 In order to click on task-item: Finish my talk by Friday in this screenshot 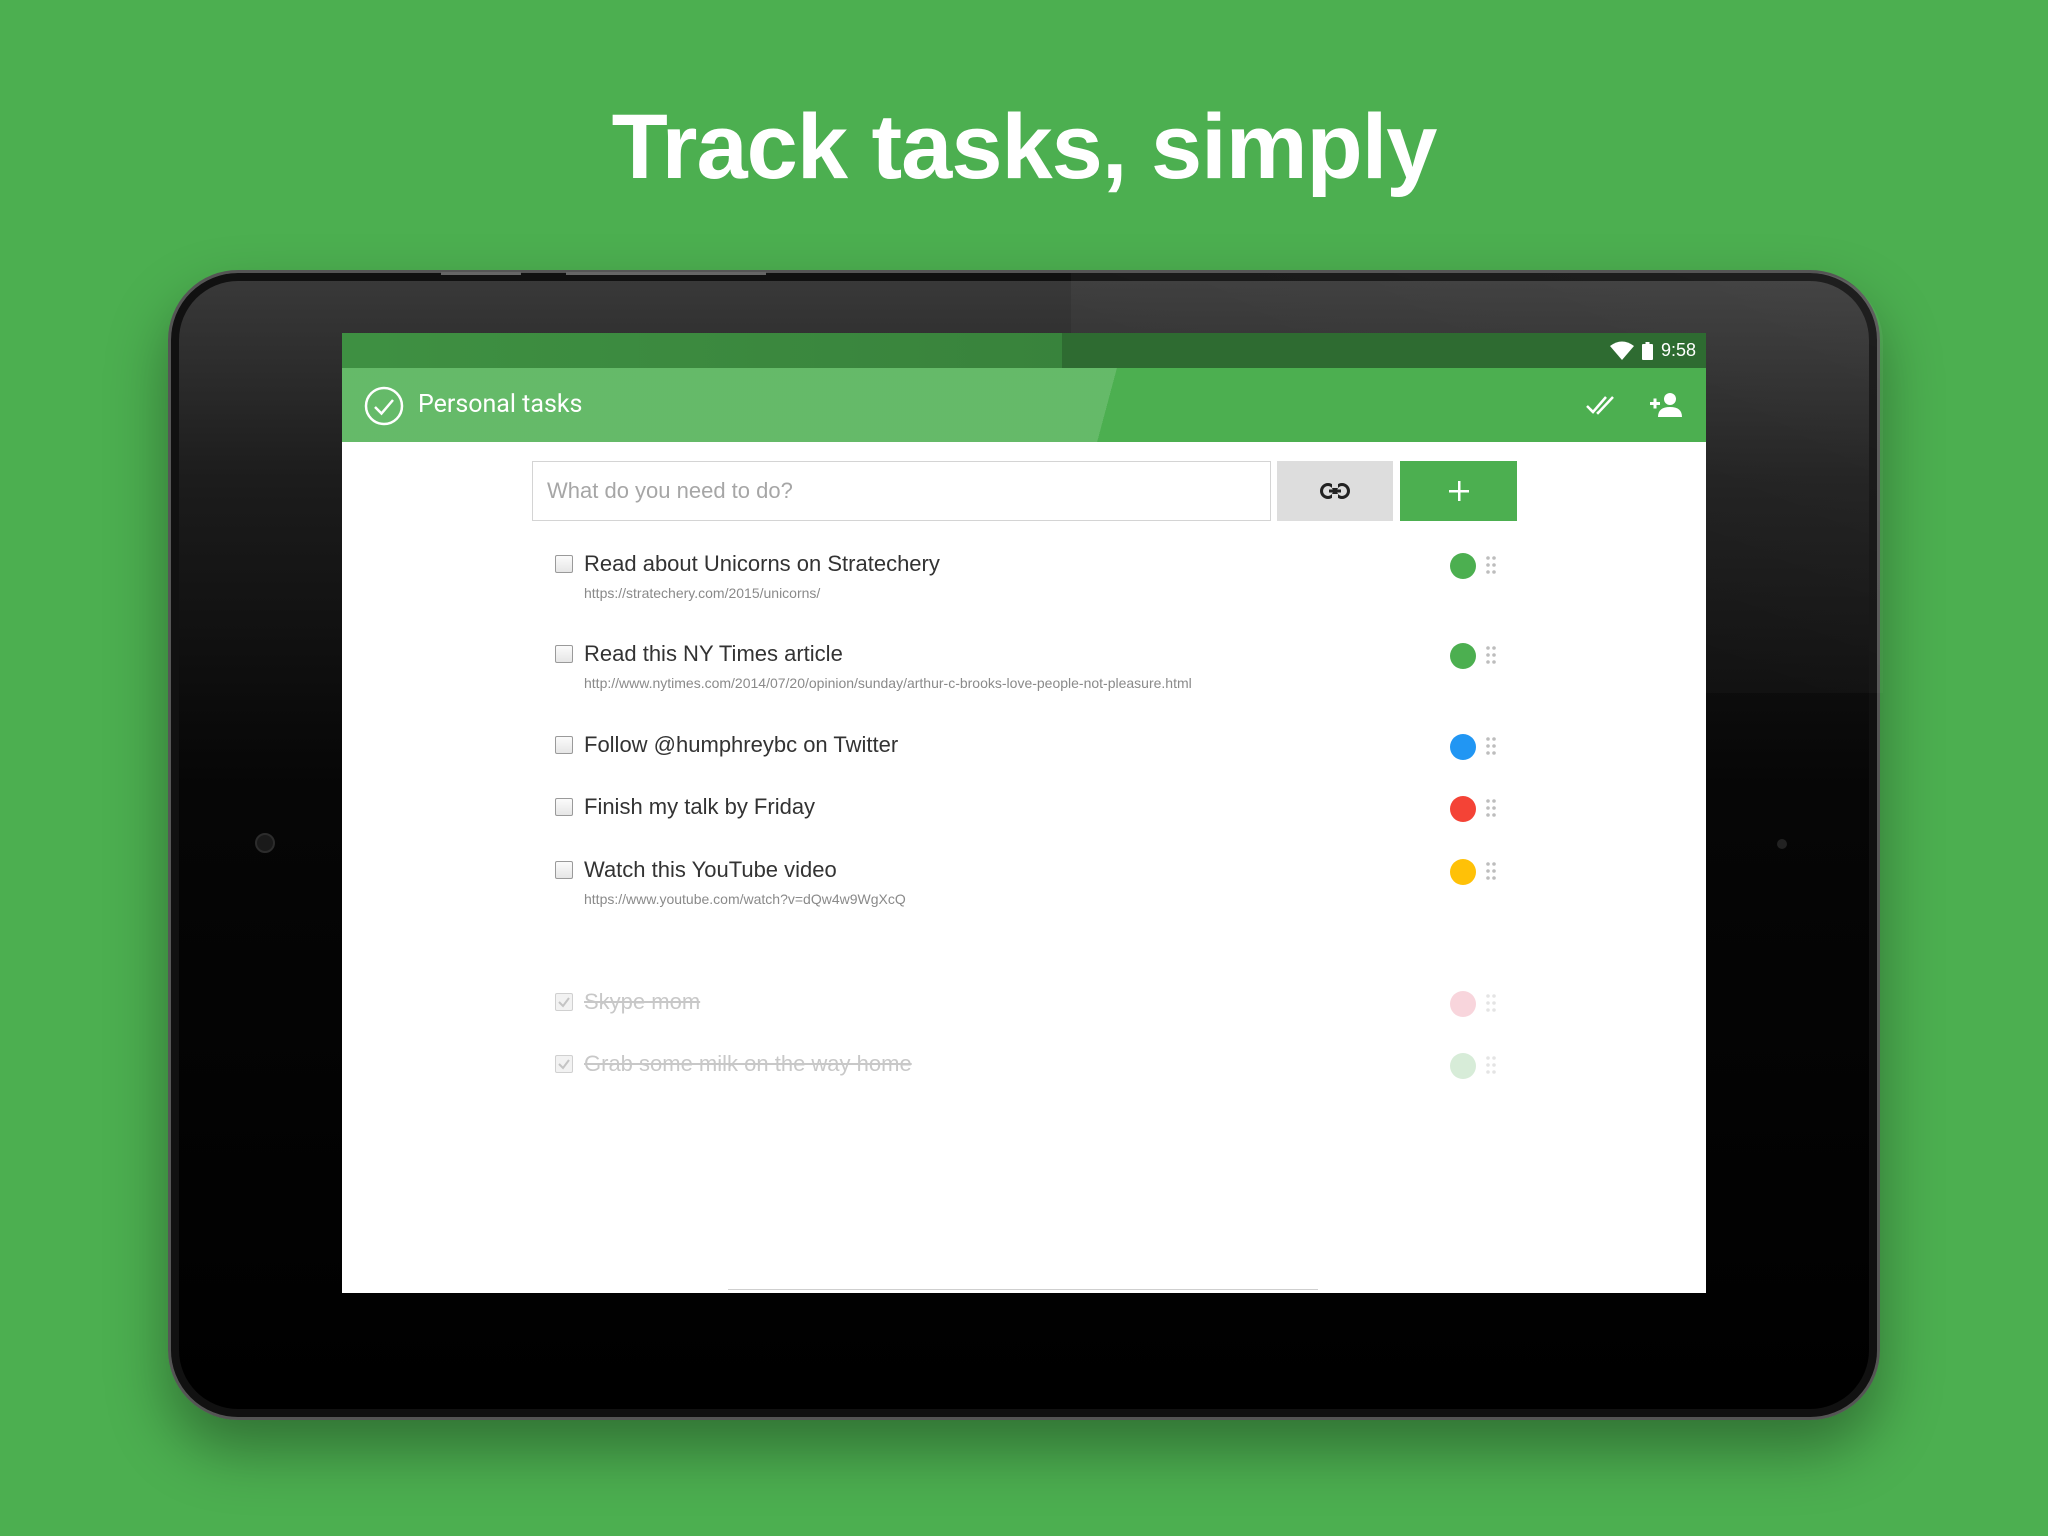, I will do `click(1055, 809)`.